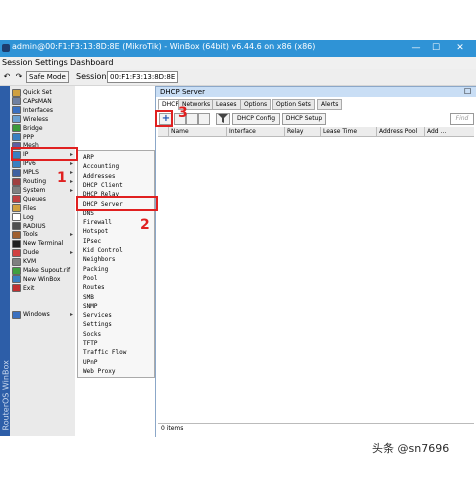  What do you see at coordinates (23, 288) in the screenshot?
I see `sidebar-item-exit: Exit` at bounding box center [23, 288].